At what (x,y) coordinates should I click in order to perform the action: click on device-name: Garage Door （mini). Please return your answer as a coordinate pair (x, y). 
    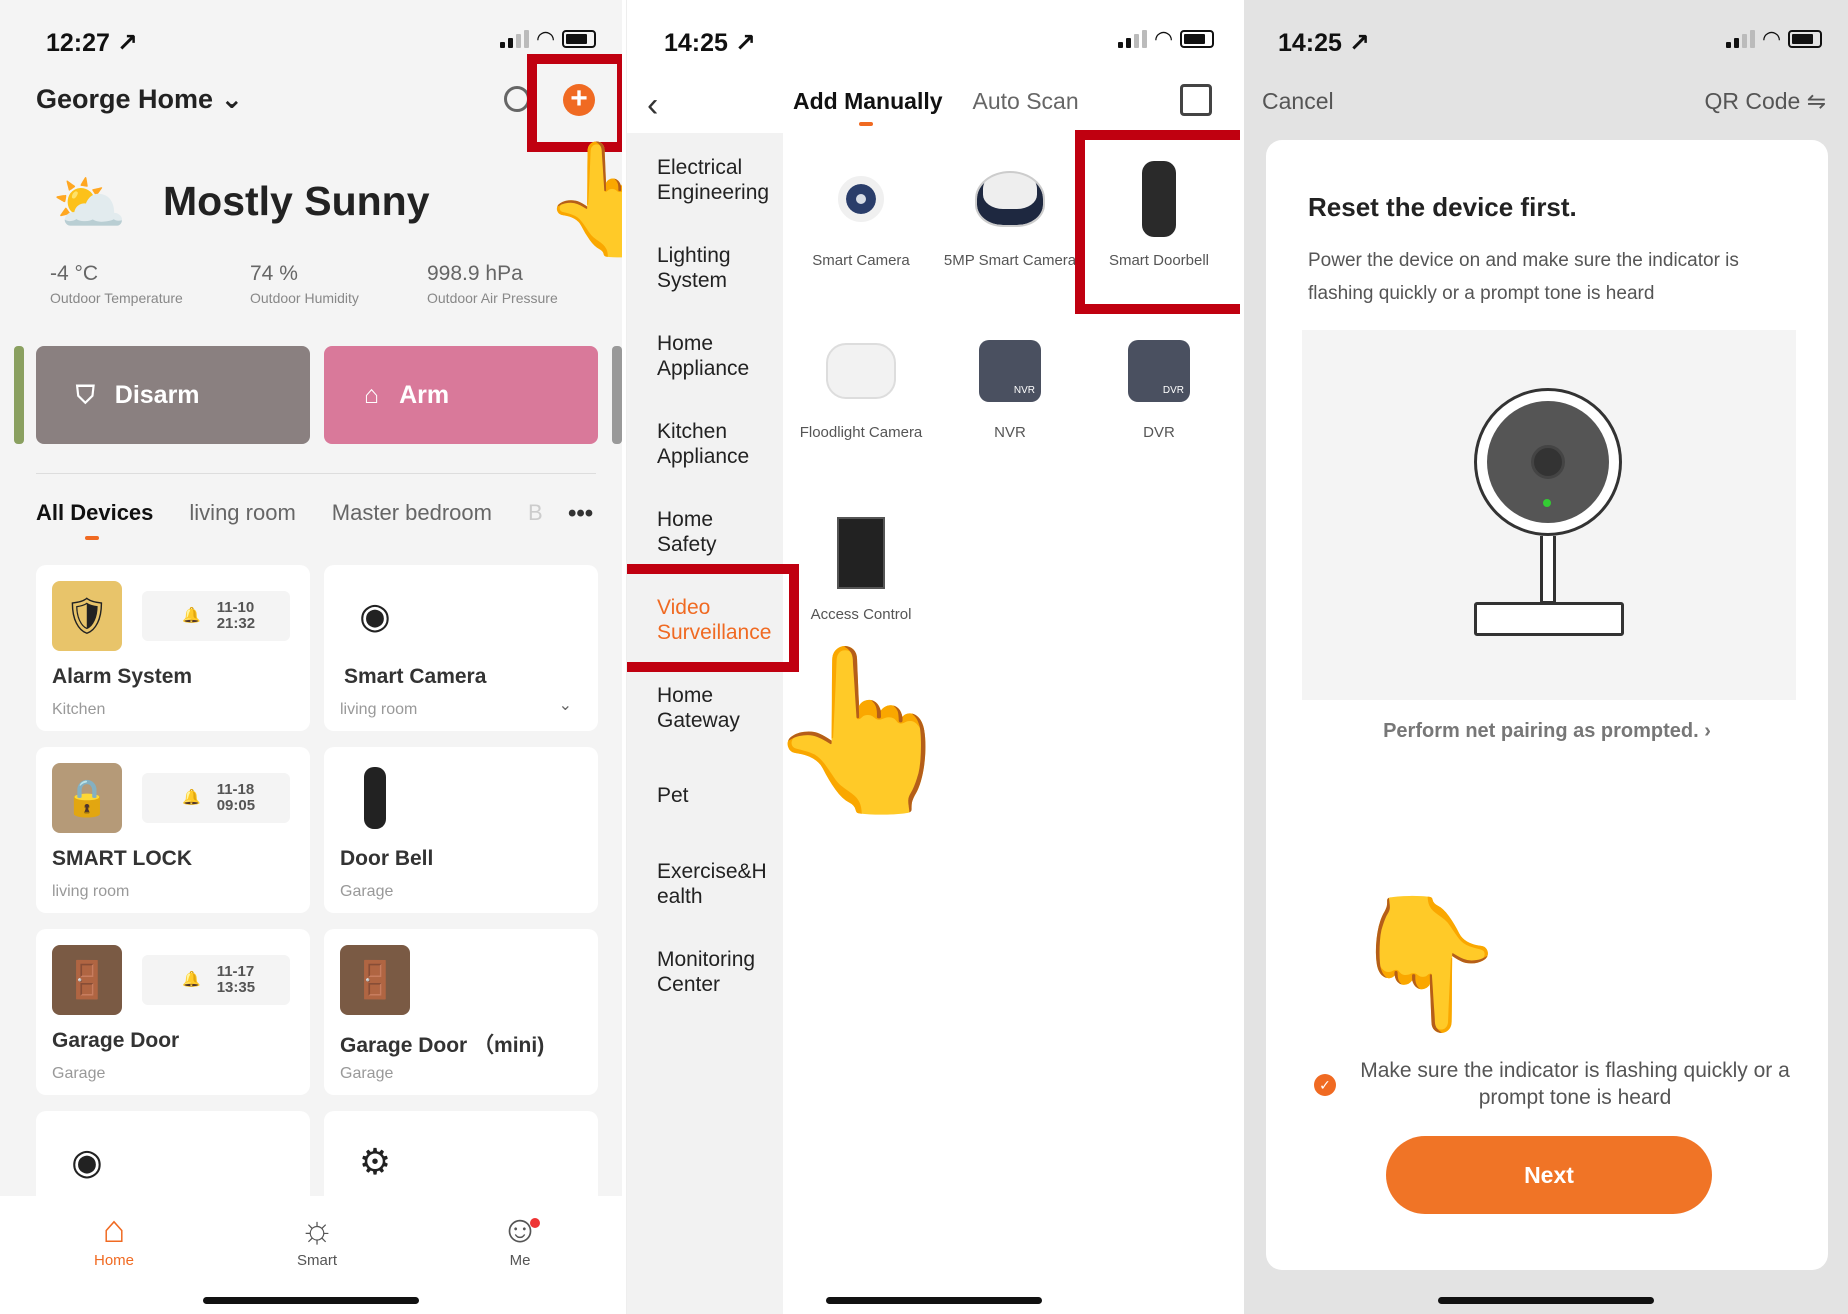
    Looking at the image, I should click on (442, 1045).